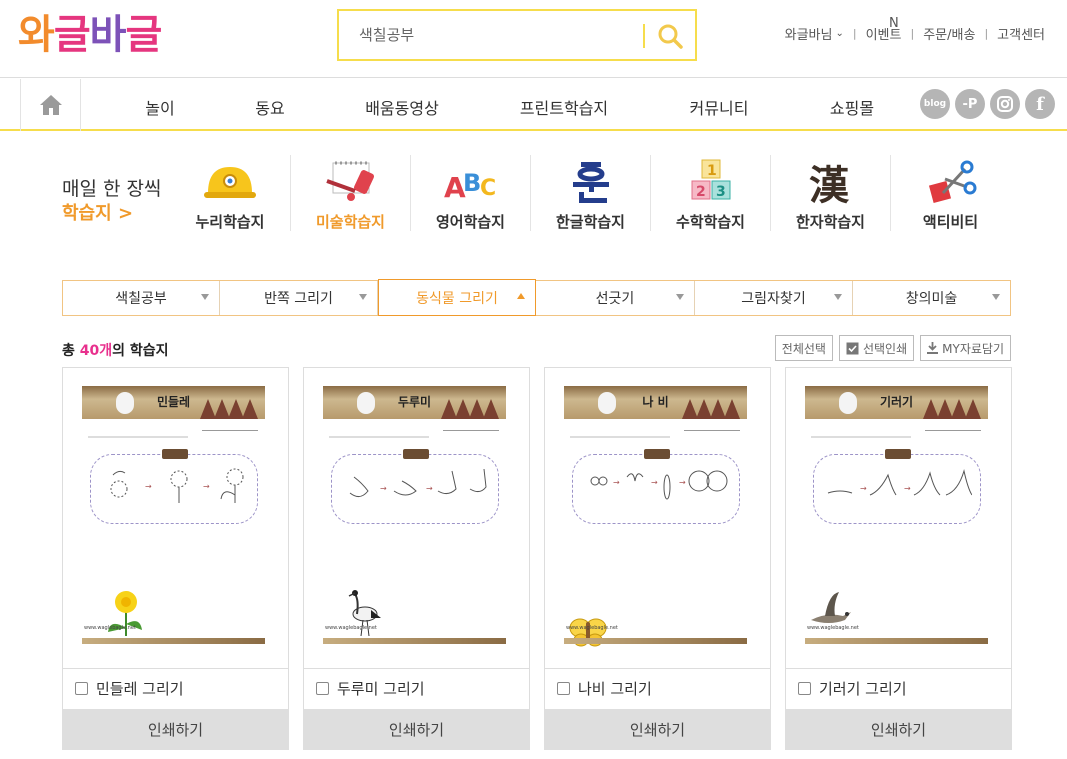  I want to click on category-label: 영어학습지, so click(470, 222).